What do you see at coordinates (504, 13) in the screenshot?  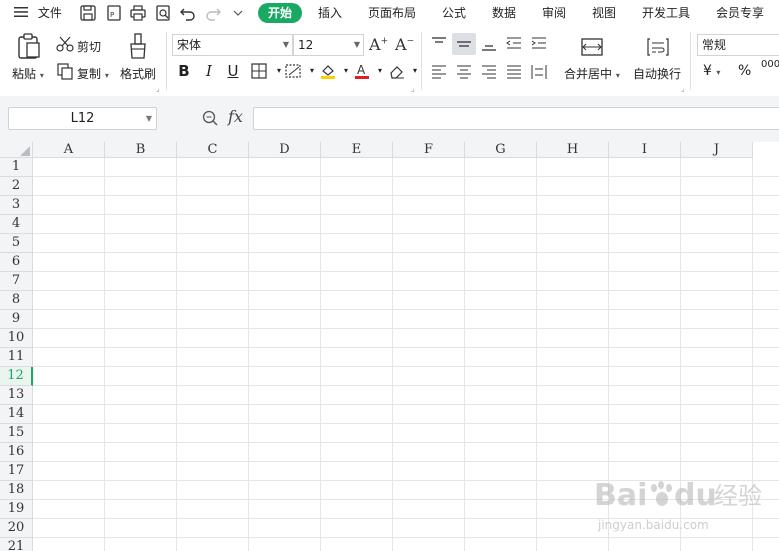 I see `tab-data: 数据` at bounding box center [504, 13].